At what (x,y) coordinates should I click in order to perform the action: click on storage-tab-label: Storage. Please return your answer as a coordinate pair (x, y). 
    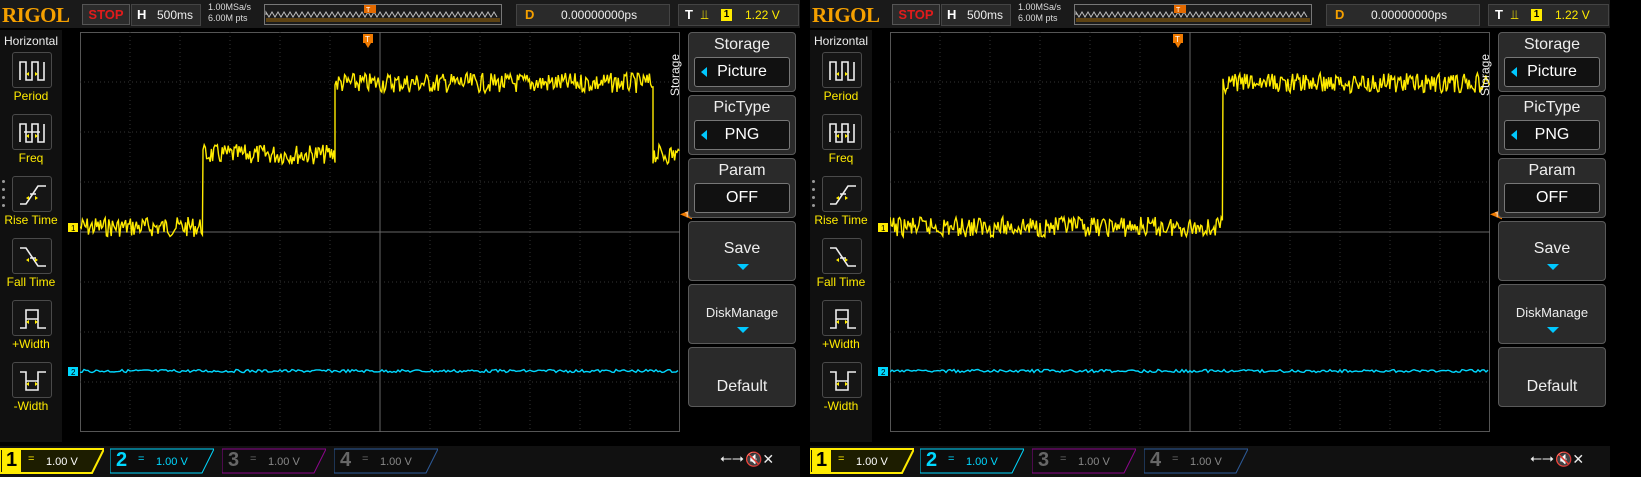
    Looking at the image, I should click on (675, 75).